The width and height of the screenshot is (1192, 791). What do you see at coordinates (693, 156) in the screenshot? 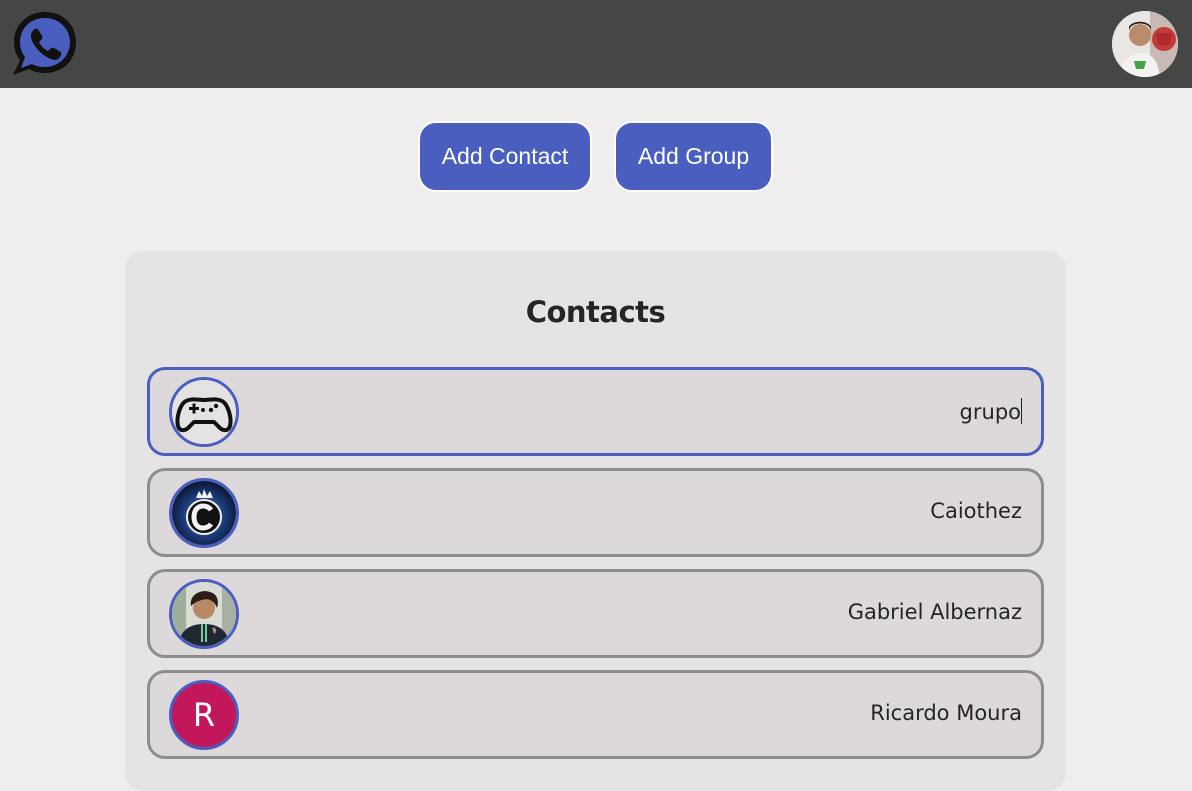
I see `add-group-button: Add Group` at bounding box center [693, 156].